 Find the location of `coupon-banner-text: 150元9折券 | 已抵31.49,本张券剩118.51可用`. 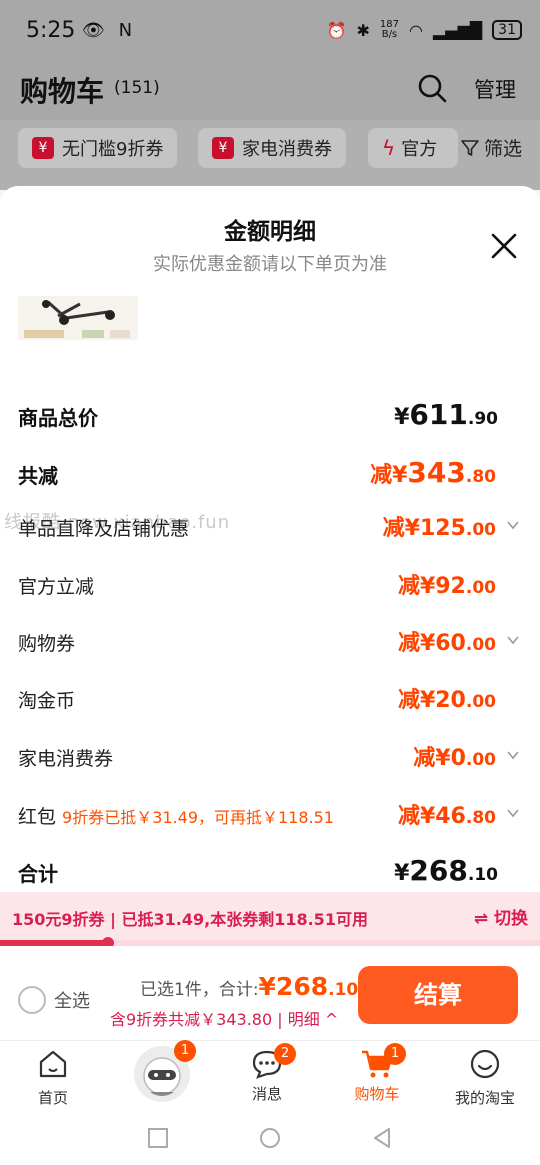

coupon-banner-text: 150元9折券 | 已抵31.49,本张券剩118.51可用 is located at coordinates (190, 919).